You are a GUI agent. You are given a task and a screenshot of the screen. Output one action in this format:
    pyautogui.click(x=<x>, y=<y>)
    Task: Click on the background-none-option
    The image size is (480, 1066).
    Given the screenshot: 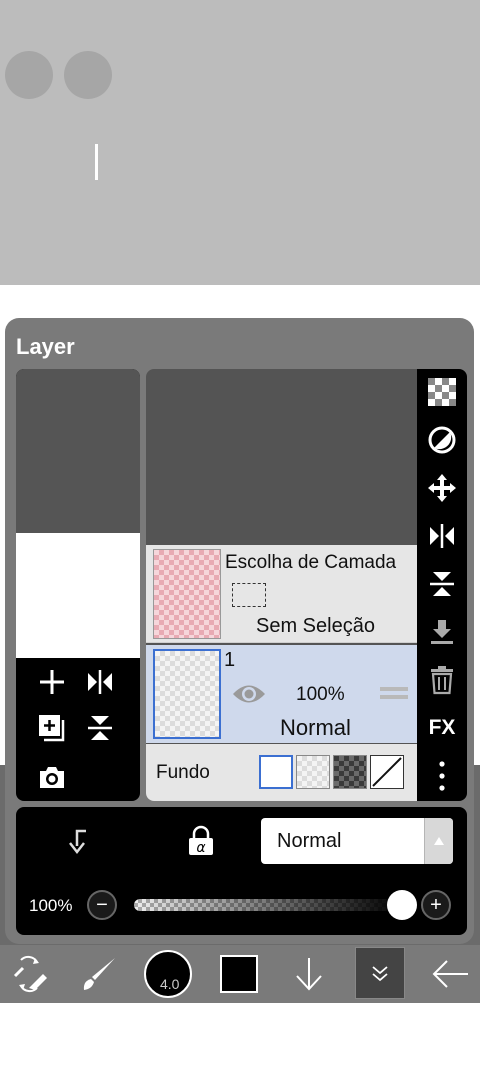 What is the action you would take?
    pyautogui.click(x=387, y=772)
    